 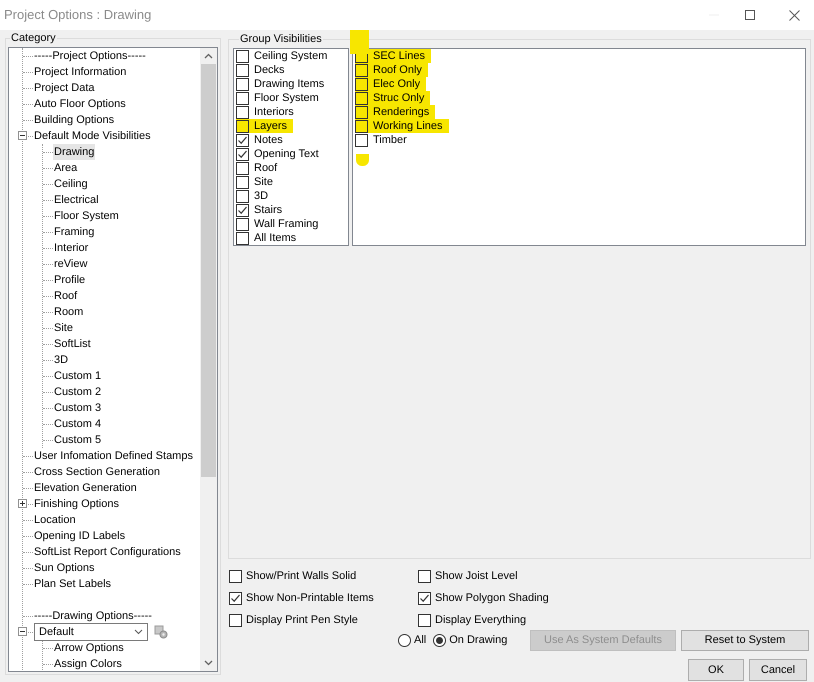 What do you see at coordinates (397, 70) in the screenshot?
I see `checkbox-label: Roof Only` at bounding box center [397, 70].